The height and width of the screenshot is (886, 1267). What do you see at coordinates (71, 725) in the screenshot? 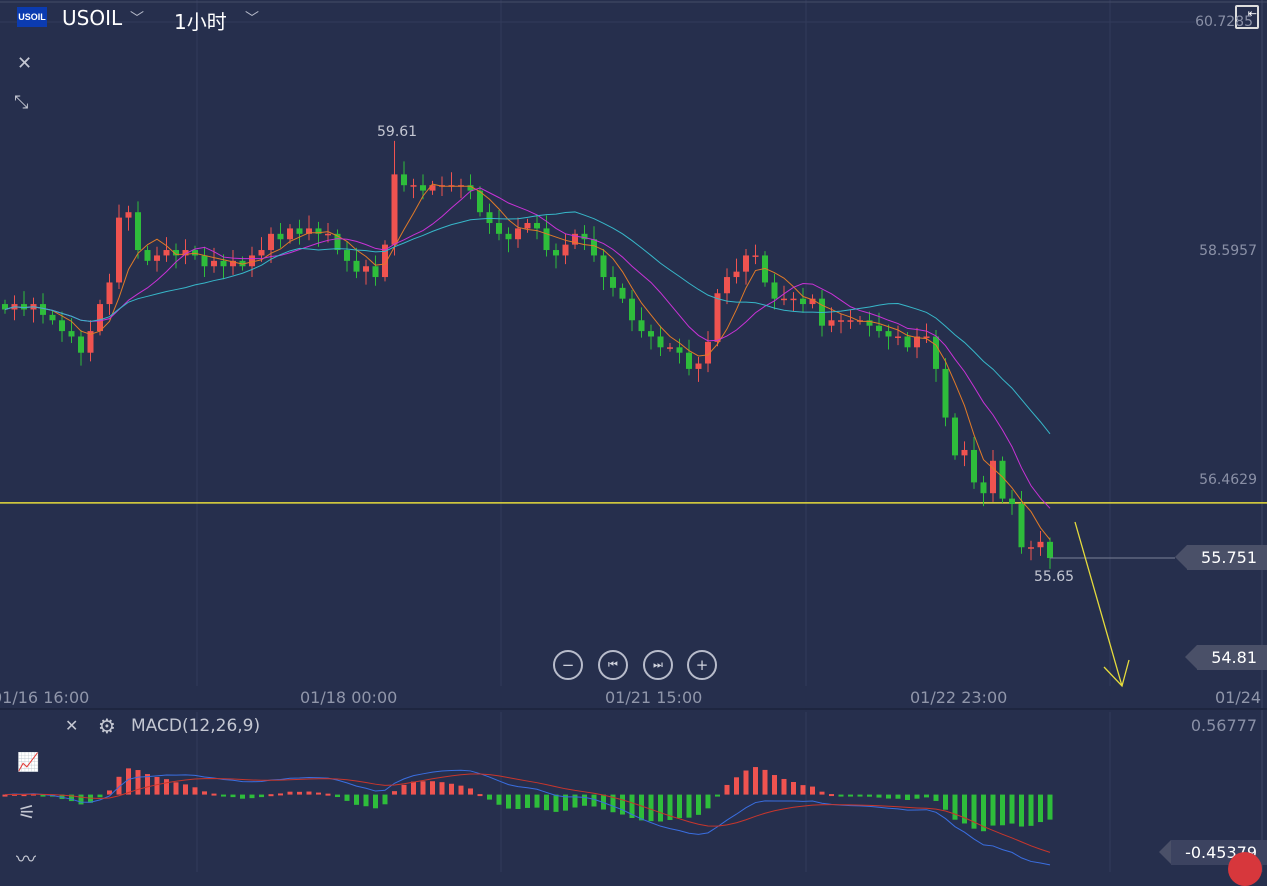
I see `close-indicator-icon: ✕` at bounding box center [71, 725].